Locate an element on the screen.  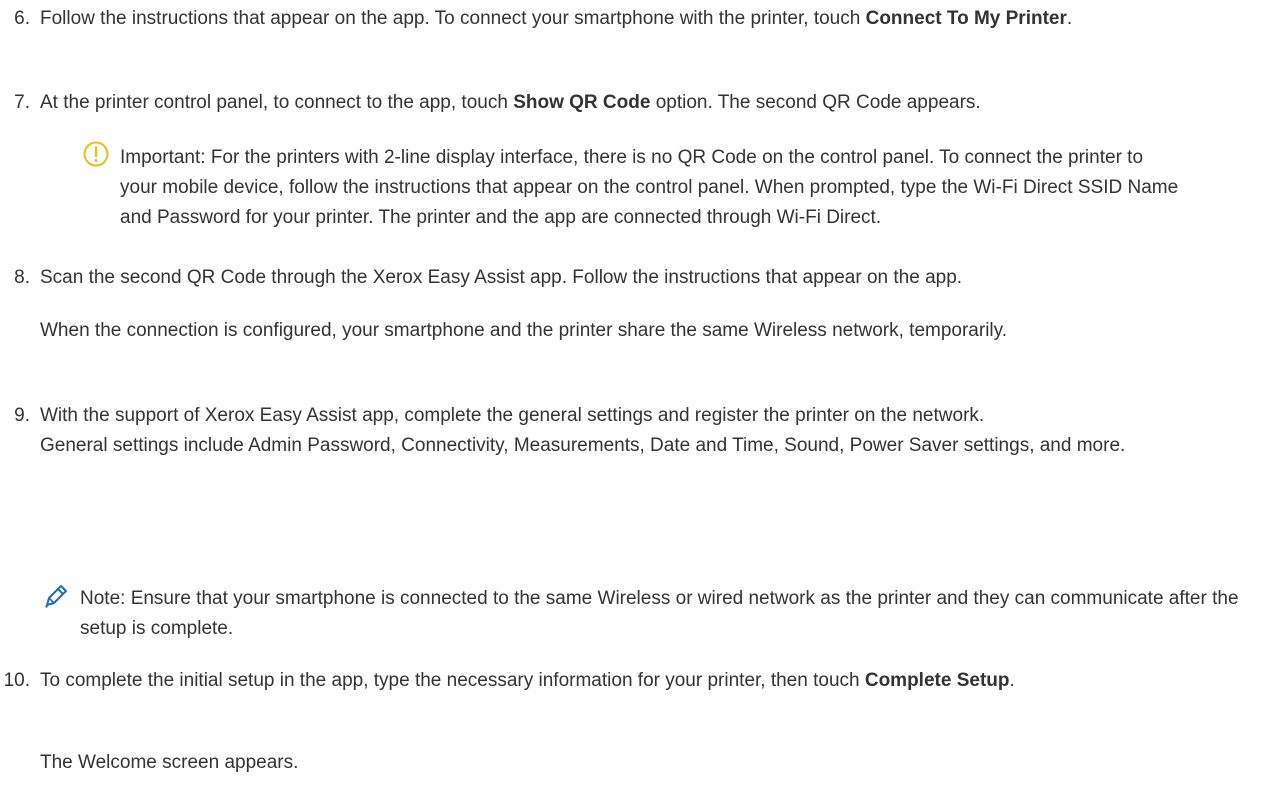
ui-term: Show QR Code is located at coordinates (582, 102).